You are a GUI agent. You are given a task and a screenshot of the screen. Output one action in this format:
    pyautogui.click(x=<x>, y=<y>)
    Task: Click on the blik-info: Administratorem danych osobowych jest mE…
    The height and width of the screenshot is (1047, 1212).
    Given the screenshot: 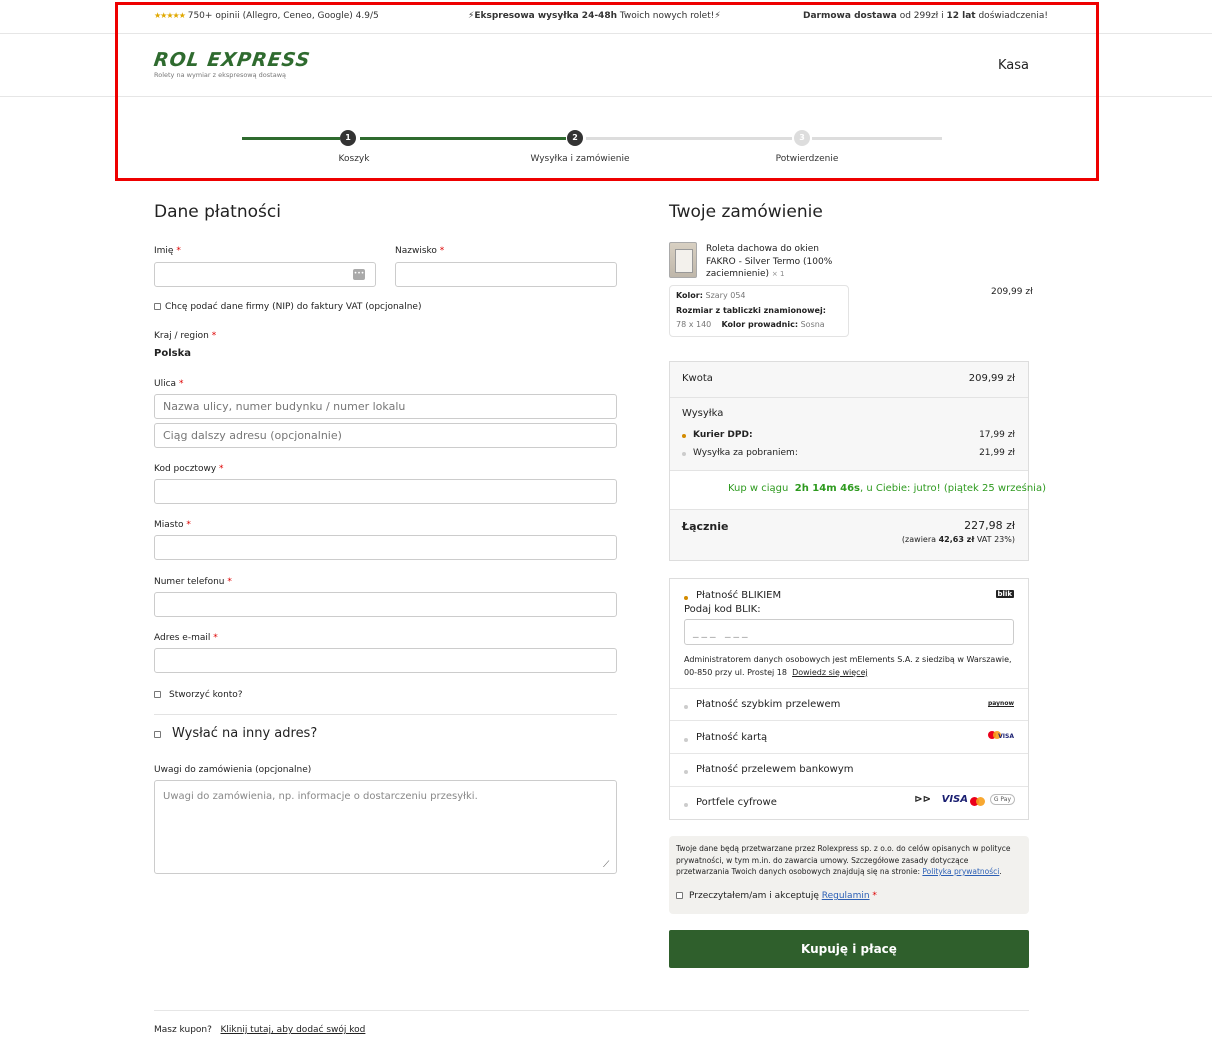 What is the action you would take?
    pyautogui.click(x=848, y=666)
    